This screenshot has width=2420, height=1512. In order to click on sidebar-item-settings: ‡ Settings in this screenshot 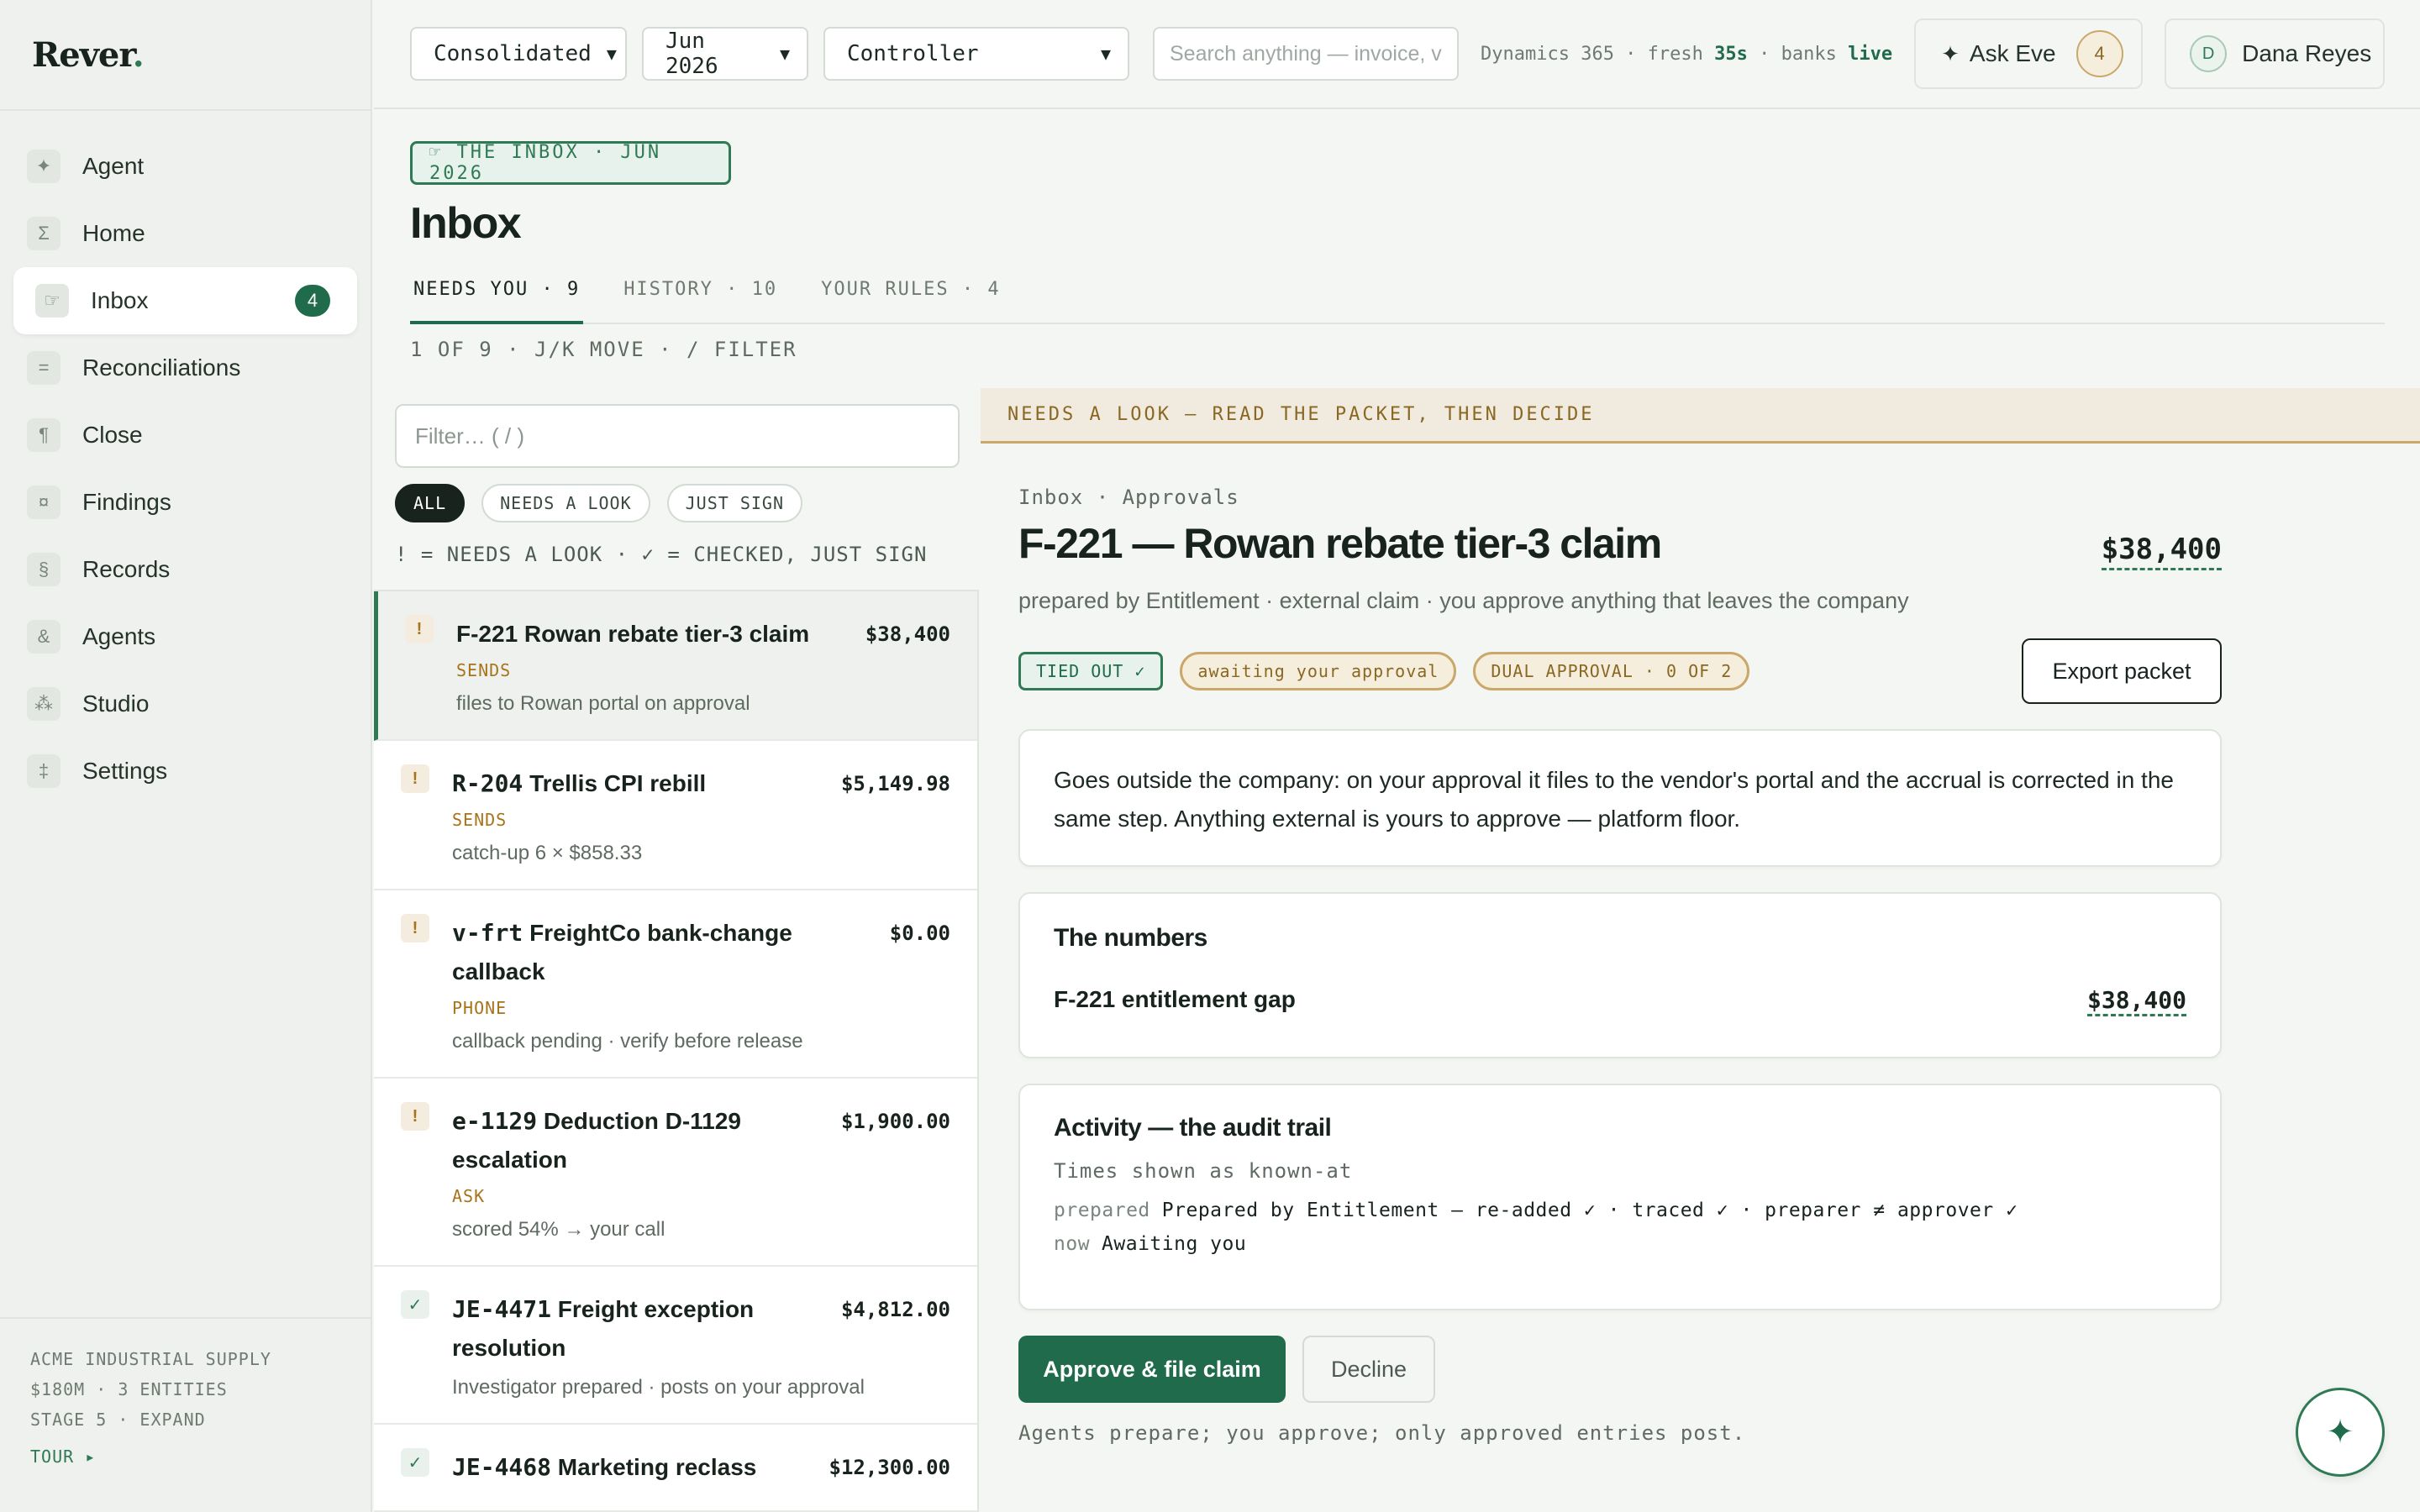, I will do `click(185, 771)`.